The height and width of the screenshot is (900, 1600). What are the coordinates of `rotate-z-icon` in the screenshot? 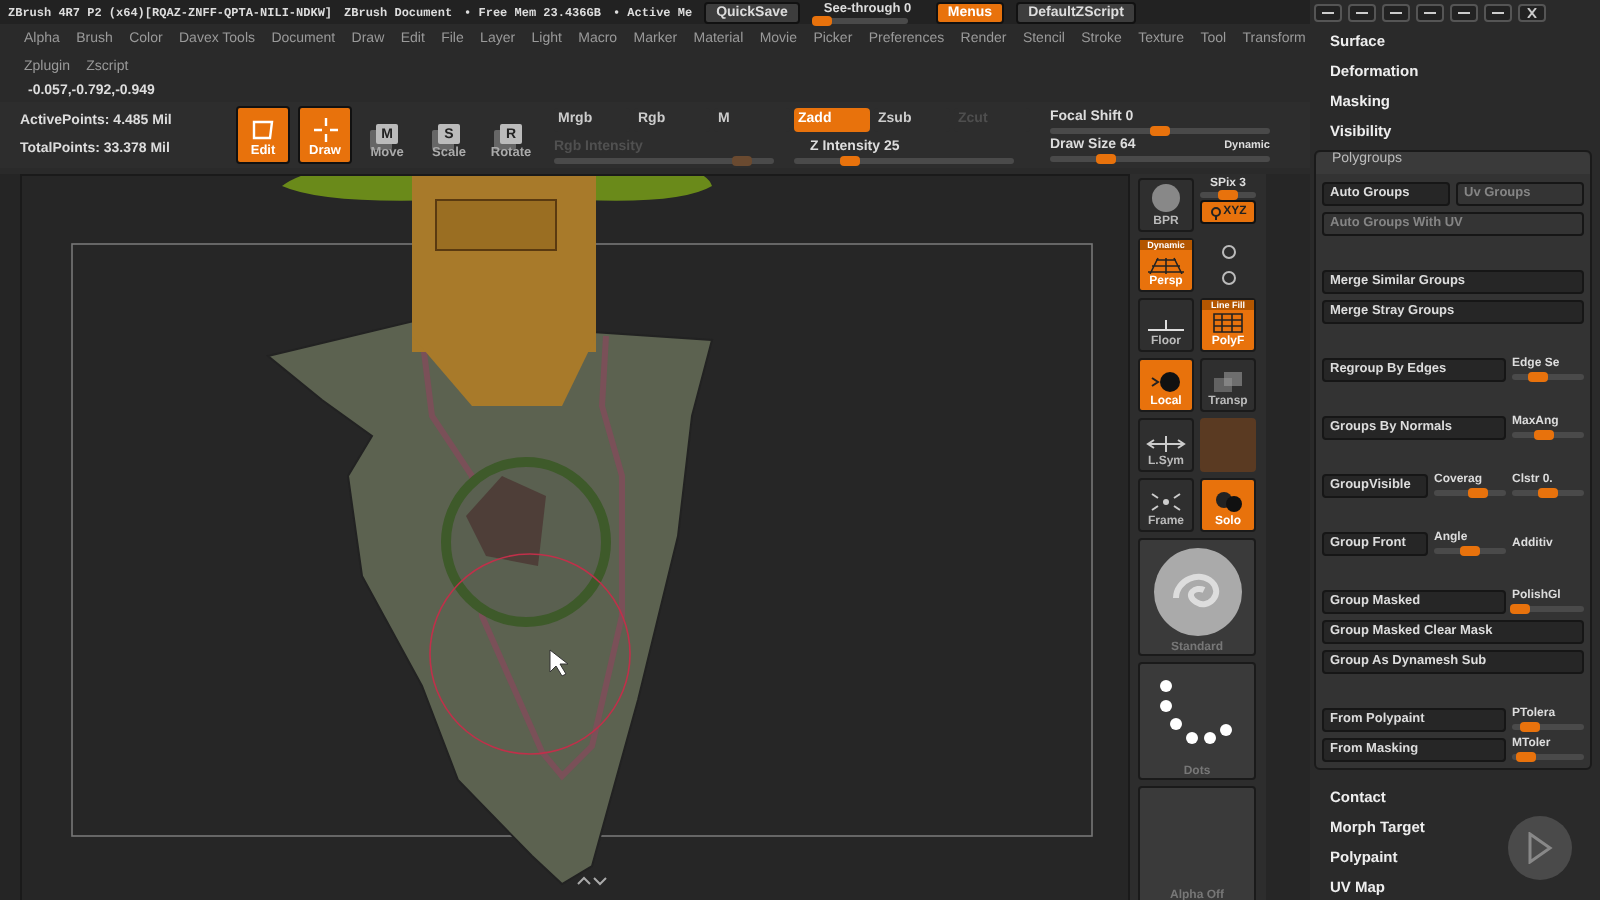 It's located at (1228, 278).